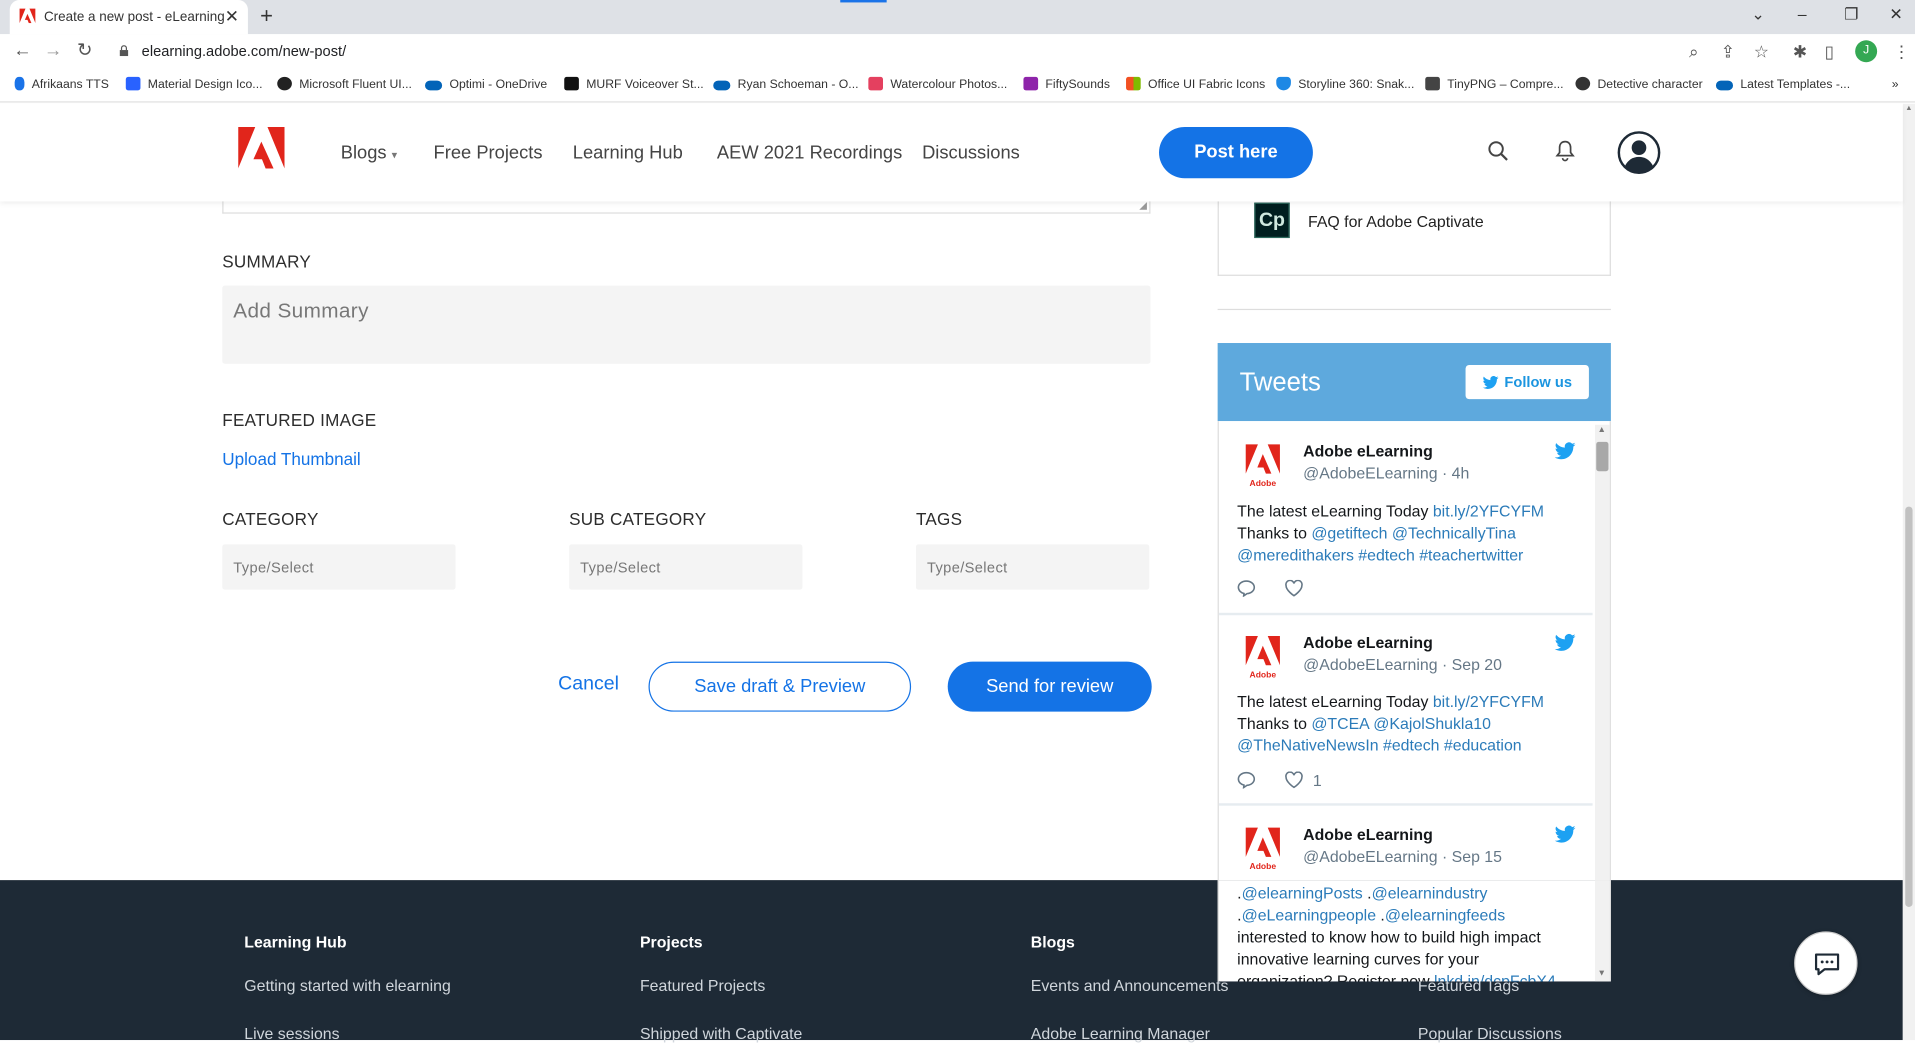 The height and width of the screenshot is (1044, 1915). I want to click on sidebar-divider, so click(1414, 309).